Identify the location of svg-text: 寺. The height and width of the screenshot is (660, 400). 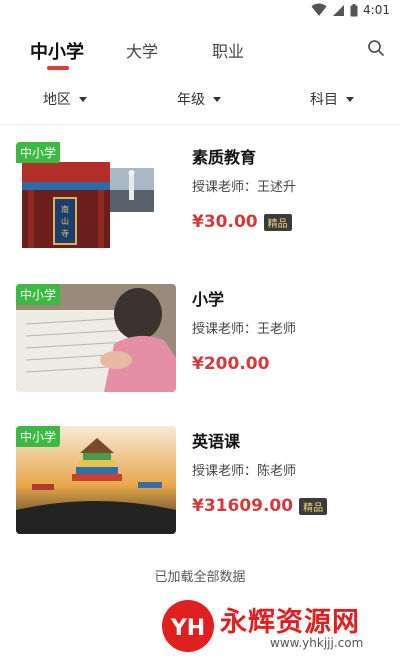
(65, 233).